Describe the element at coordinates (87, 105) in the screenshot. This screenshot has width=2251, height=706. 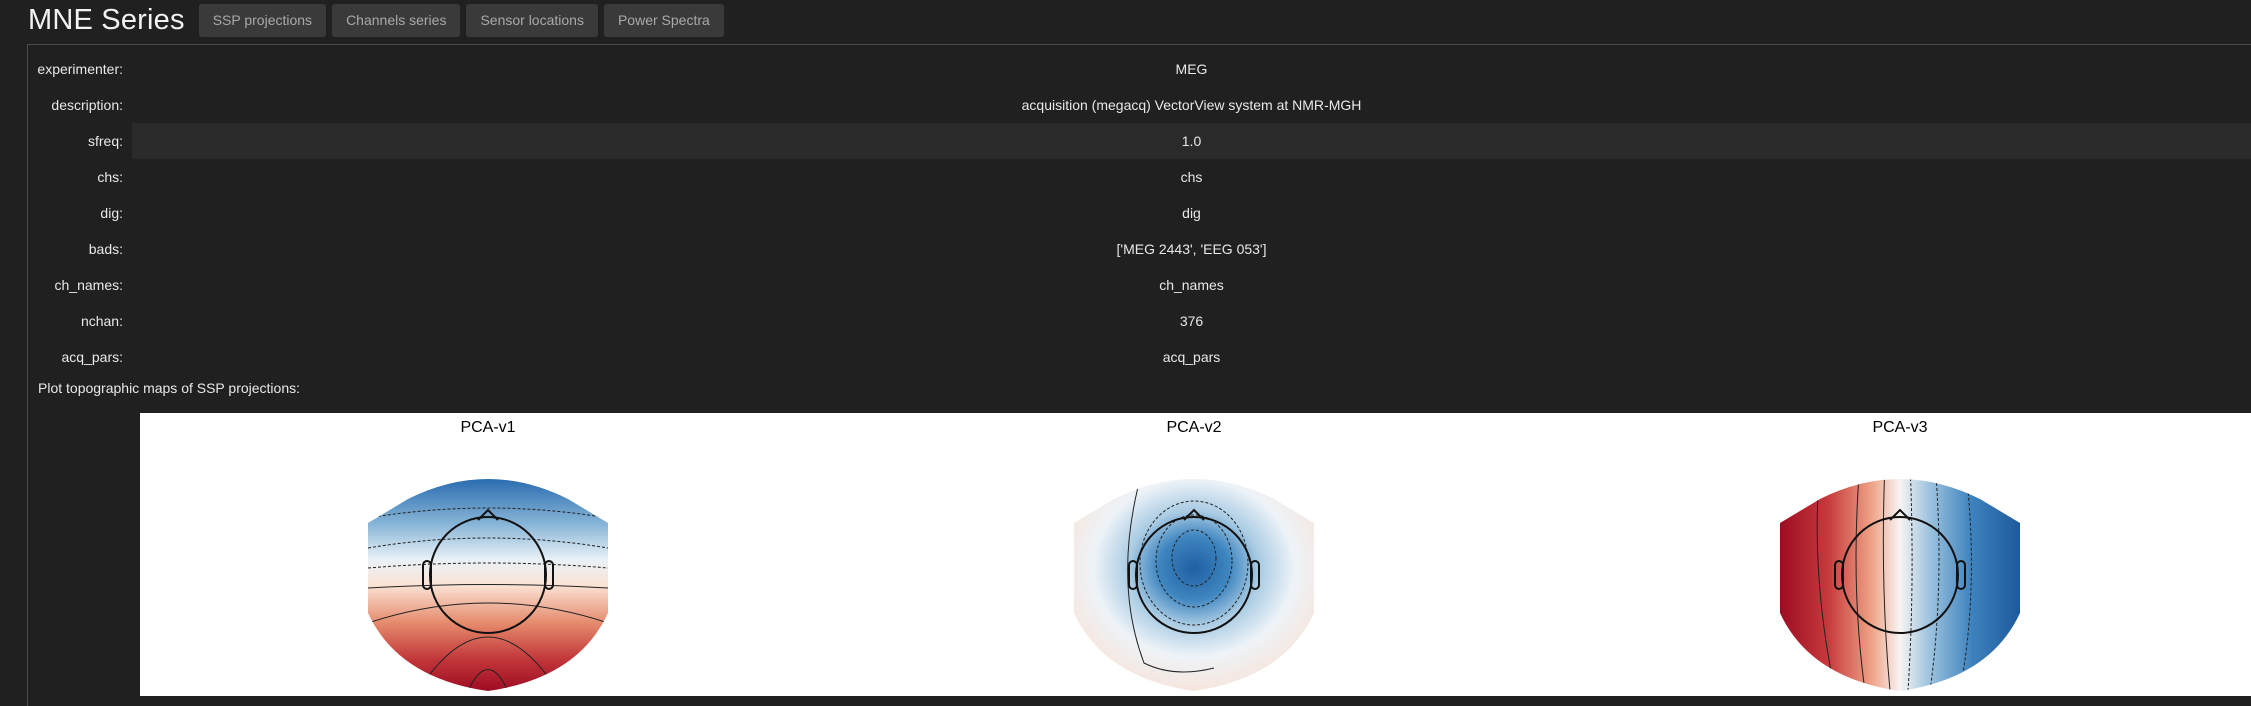
I see `info-key: description:` at that location.